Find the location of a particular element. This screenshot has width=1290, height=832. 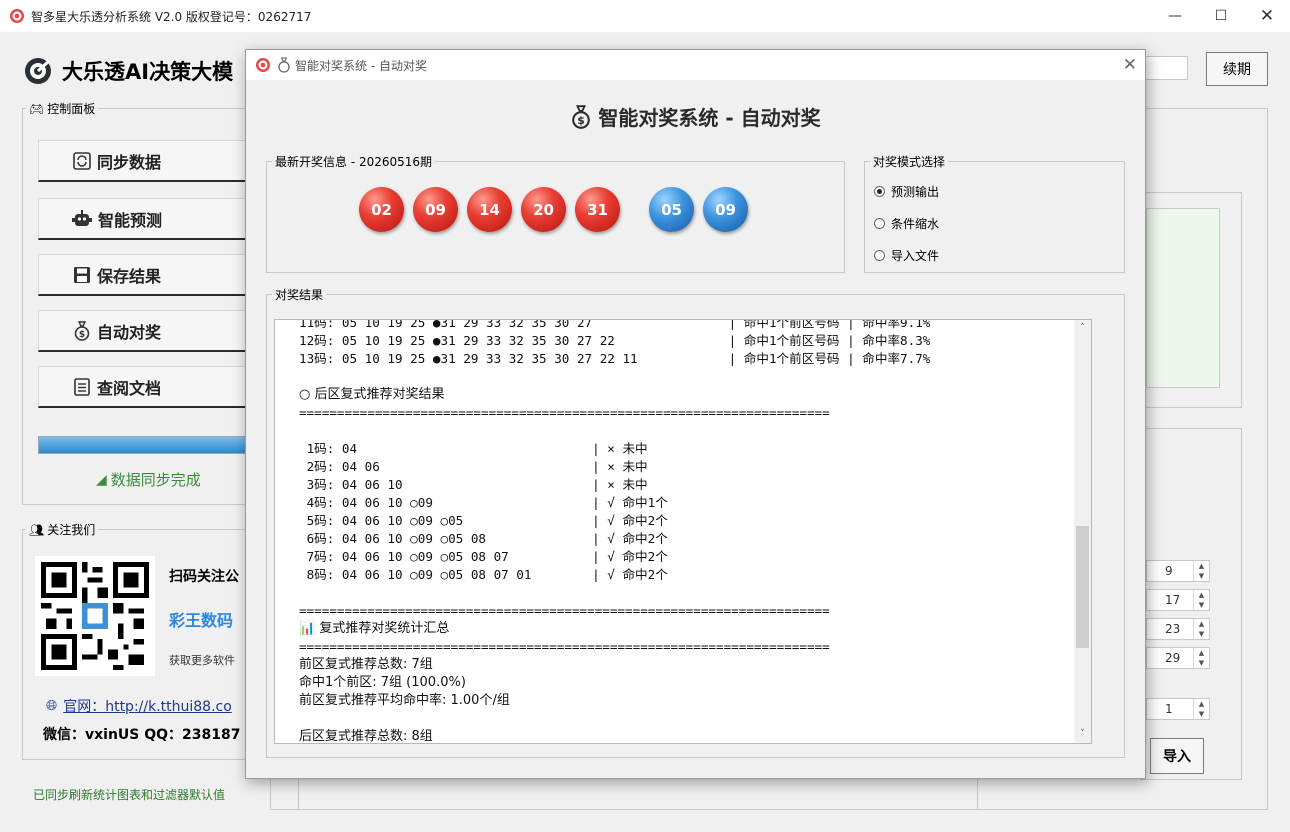

sync-data-button: 同步数据 is located at coordinates (153, 161).